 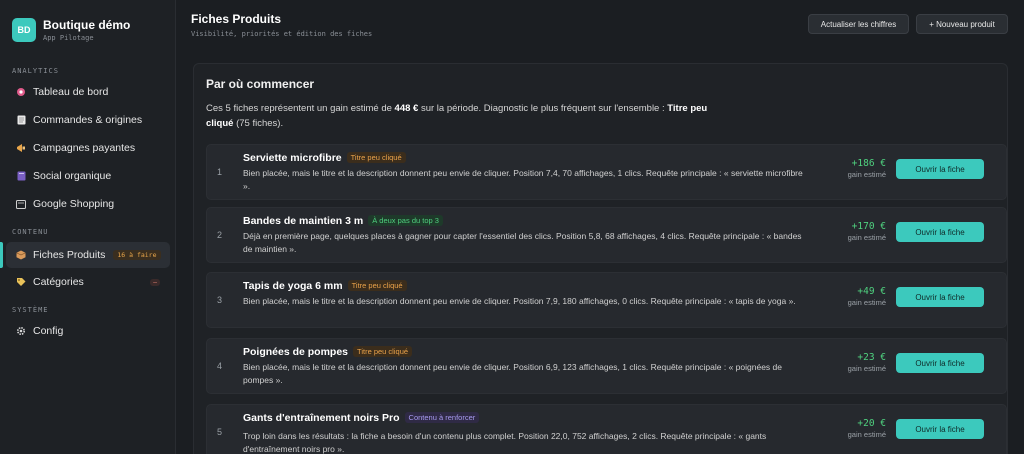 What do you see at coordinates (48, 331) in the screenshot?
I see `sidebar-item-label: Config` at bounding box center [48, 331].